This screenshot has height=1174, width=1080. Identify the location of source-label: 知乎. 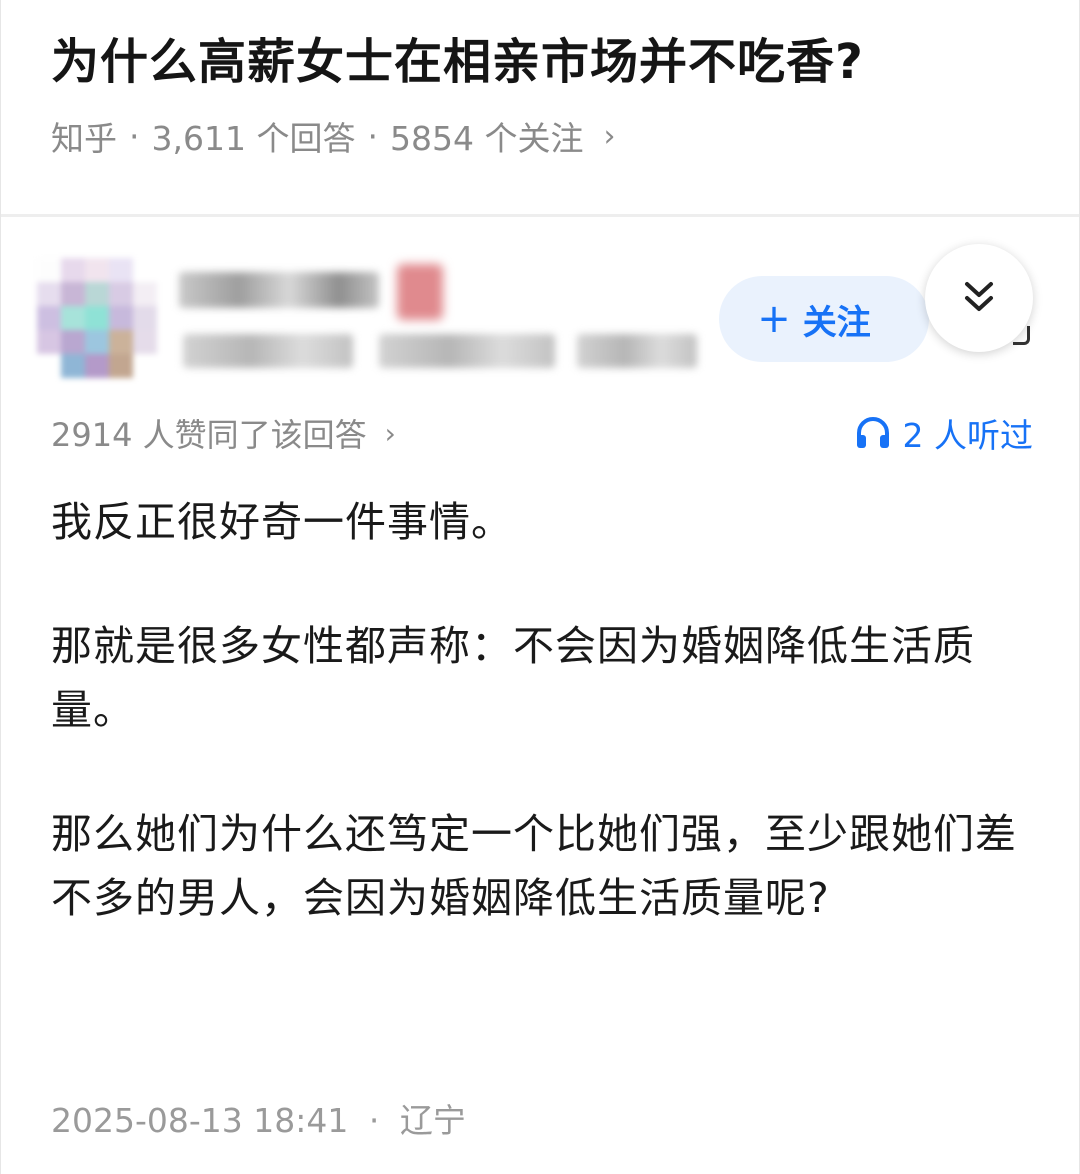
(84, 138).